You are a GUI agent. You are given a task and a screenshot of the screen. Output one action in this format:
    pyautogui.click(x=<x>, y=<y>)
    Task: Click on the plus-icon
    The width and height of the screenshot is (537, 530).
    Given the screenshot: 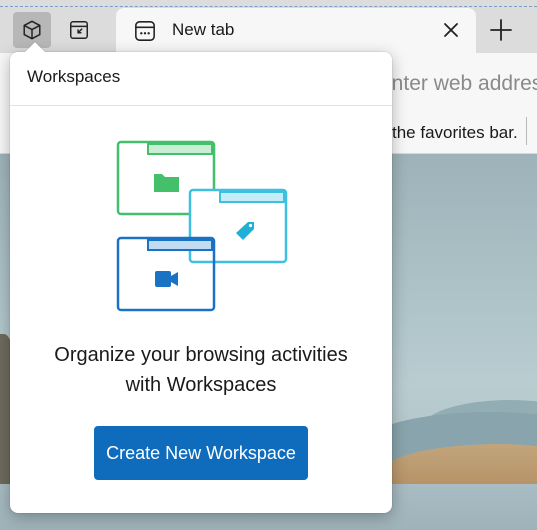 What is the action you would take?
    pyautogui.click(x=501, y=30)
    